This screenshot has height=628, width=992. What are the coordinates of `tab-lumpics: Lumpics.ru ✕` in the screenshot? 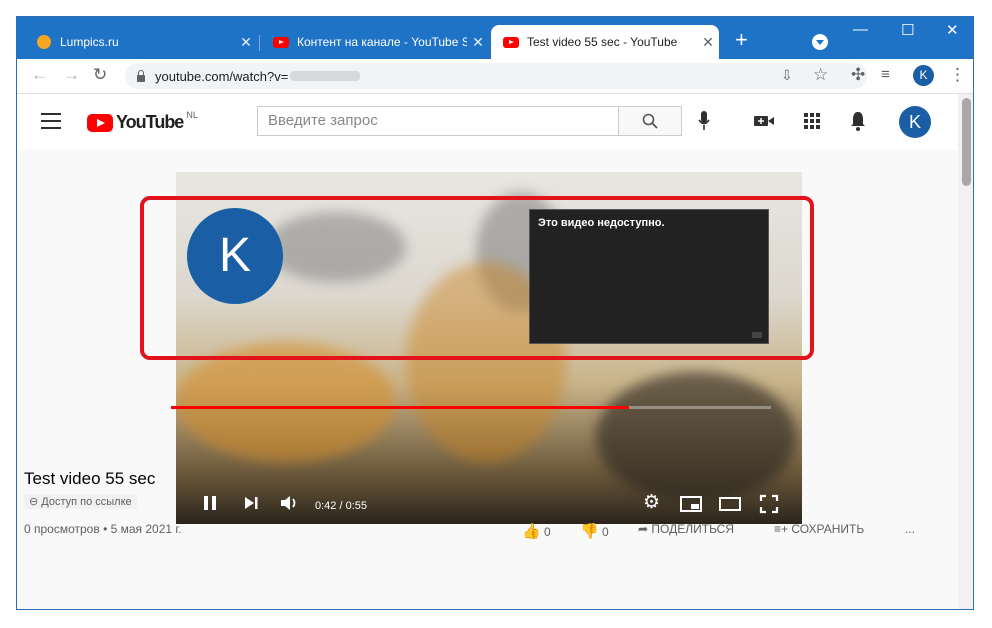 It's located at (141, 42).